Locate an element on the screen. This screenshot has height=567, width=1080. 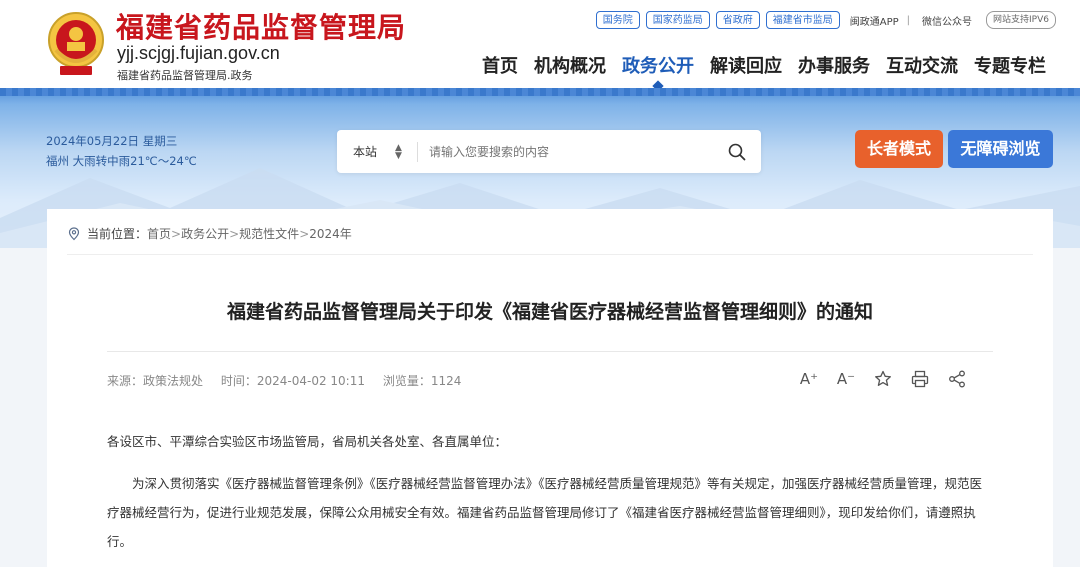
search-box: 本站 ▲ ▼ is located at coordinates (549, 151).